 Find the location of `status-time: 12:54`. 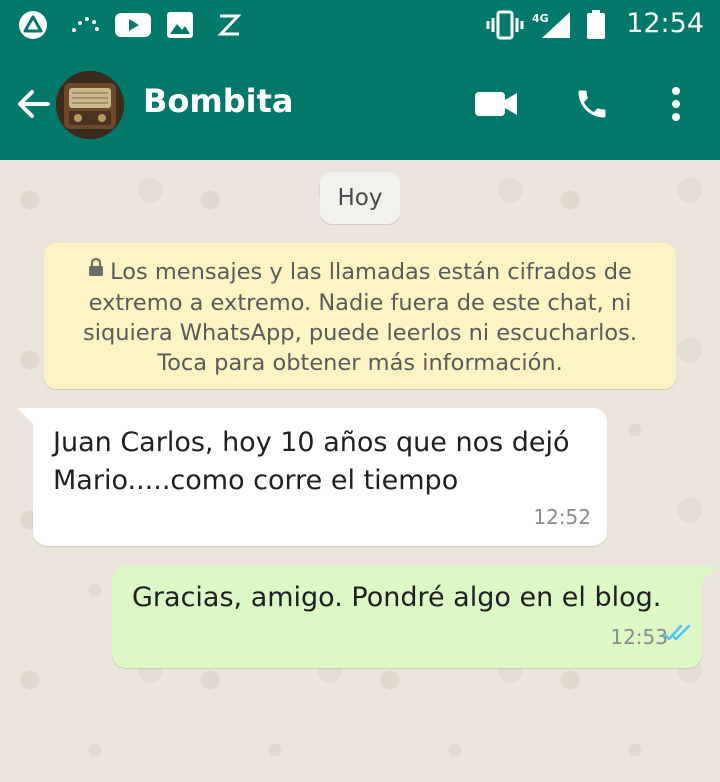

status-time: 12:54 is located at coordinates (665, 23).